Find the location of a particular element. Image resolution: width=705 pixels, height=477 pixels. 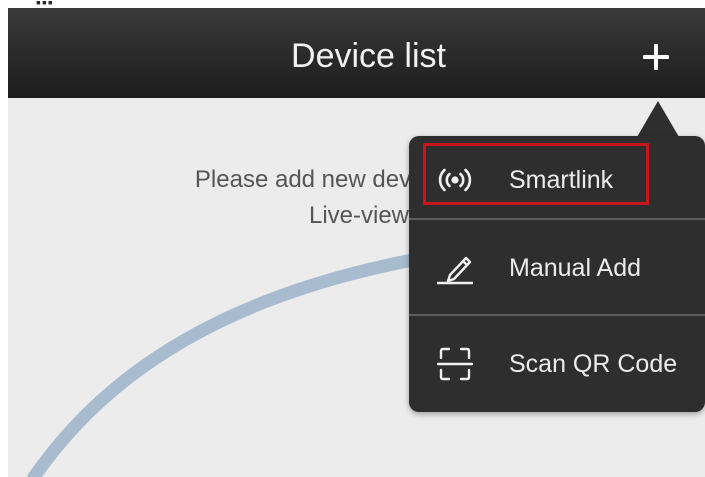

highlight-frame is located at coordinates (536, 174).